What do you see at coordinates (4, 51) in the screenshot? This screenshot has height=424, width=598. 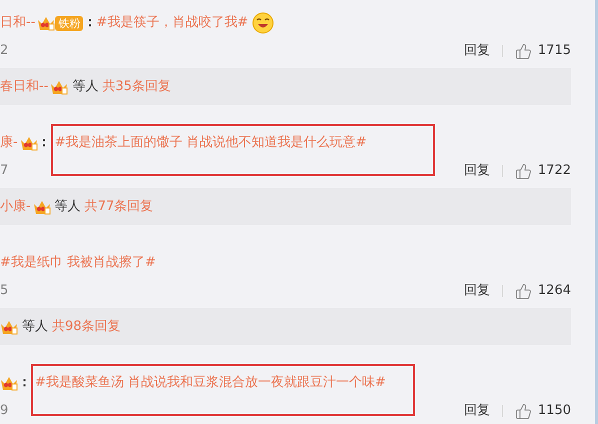 I see `timestamp: 2` at bounding box center [4, 51].